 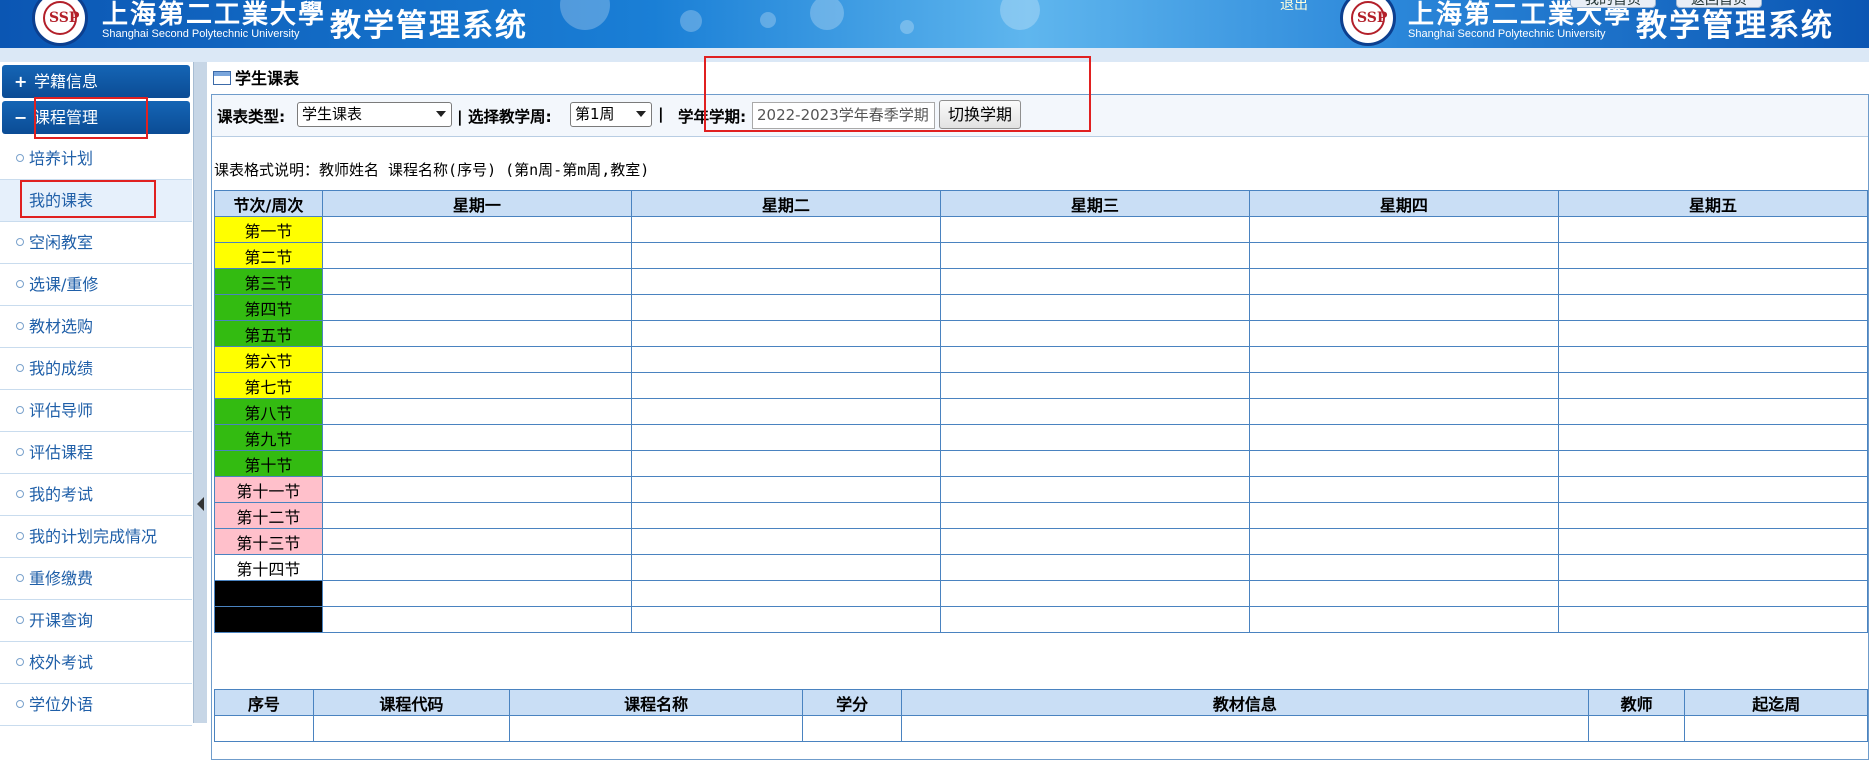 What do you see at coordinates (61, 662) in the screenshot?
I see `sidebar-item-label: 校外考试` at bounding box center [61, 662].